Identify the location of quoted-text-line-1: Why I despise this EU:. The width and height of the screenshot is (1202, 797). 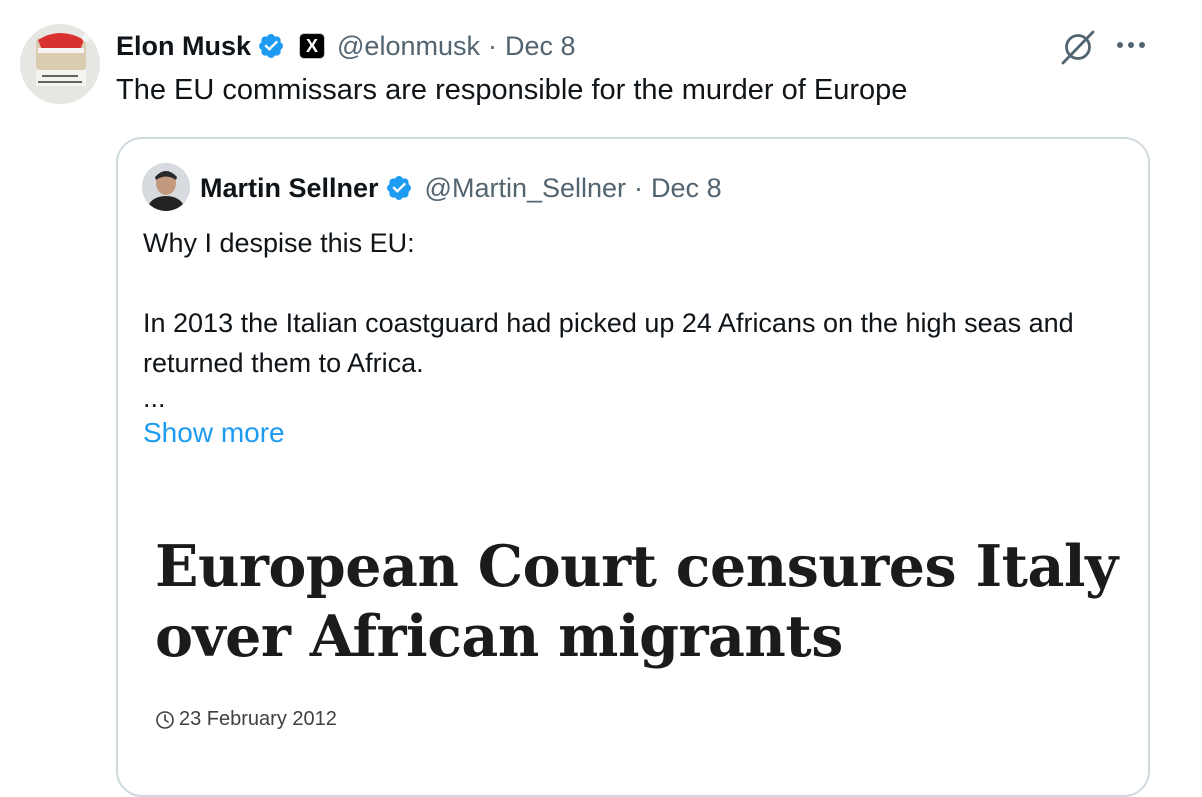
(279, 243).